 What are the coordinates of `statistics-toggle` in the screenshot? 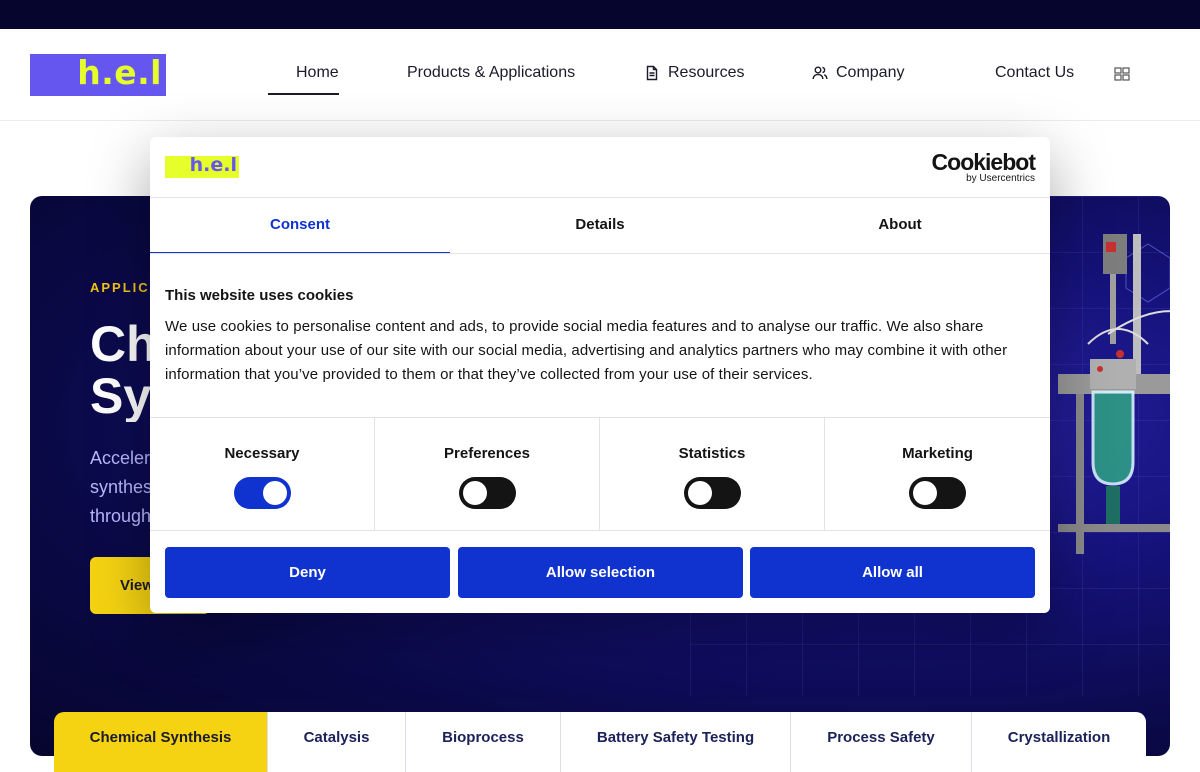 It's located at (712, 493).